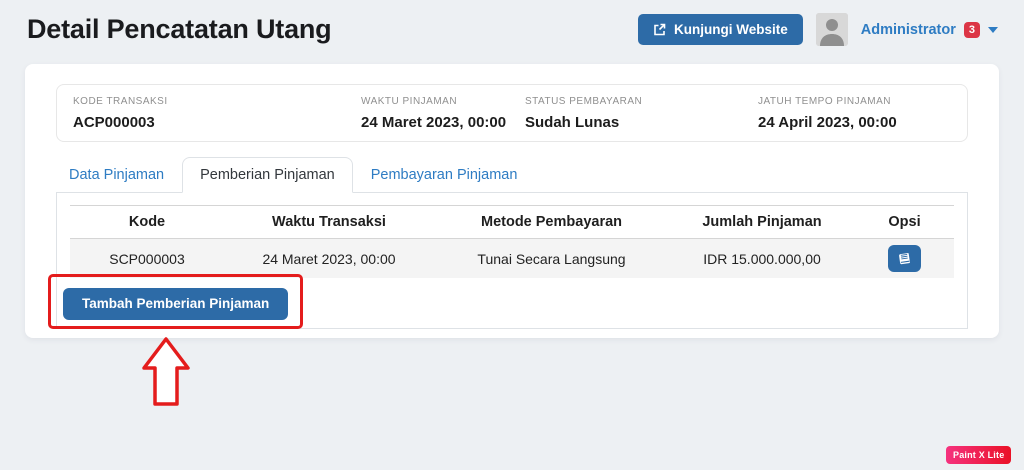 This screenshot has height=470, width=1024. What do you see at coordinates (329, 222) in the screenshot?
I see `col-header-waktu-transaksi: Waktu Transaksi` at bounding box center [329, 222].